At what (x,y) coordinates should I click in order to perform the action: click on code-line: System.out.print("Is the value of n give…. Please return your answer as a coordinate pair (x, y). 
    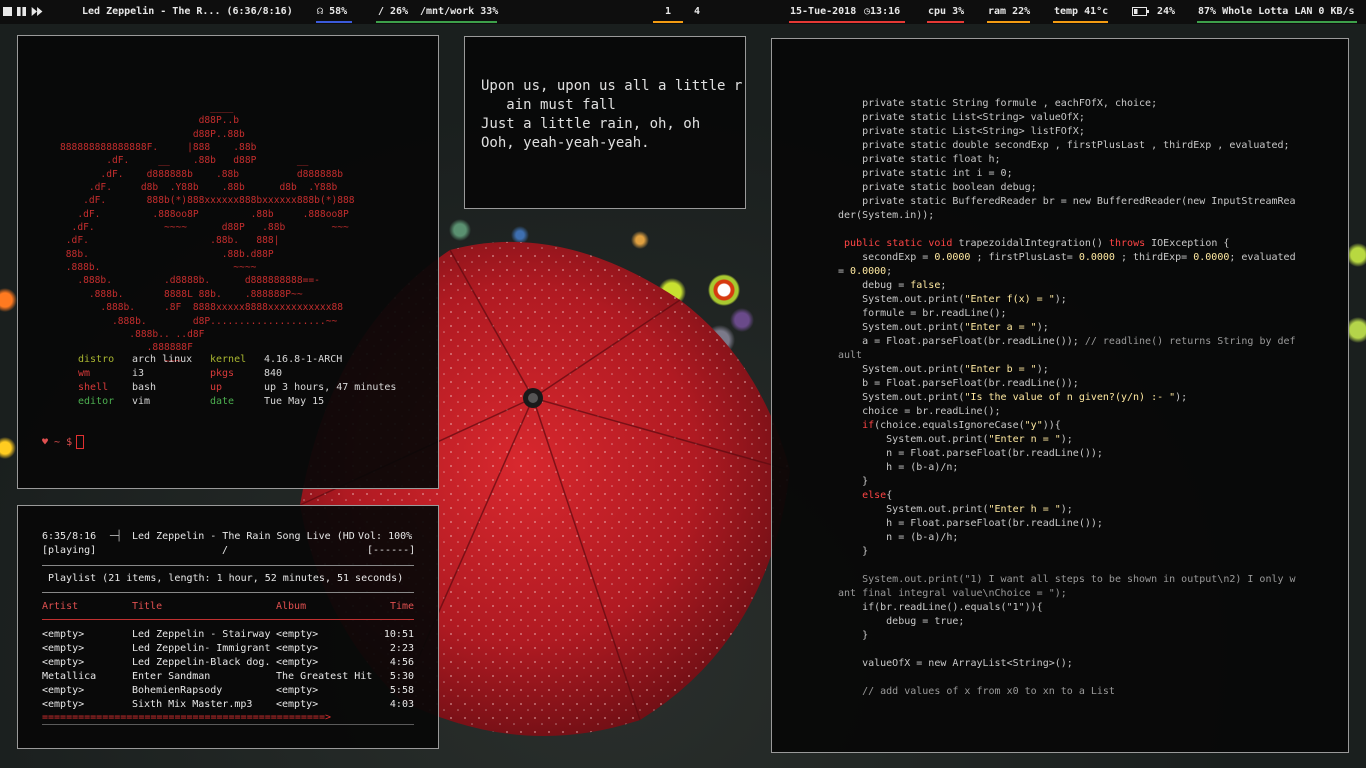
    Looking at the image, I should click on (1071, 398).